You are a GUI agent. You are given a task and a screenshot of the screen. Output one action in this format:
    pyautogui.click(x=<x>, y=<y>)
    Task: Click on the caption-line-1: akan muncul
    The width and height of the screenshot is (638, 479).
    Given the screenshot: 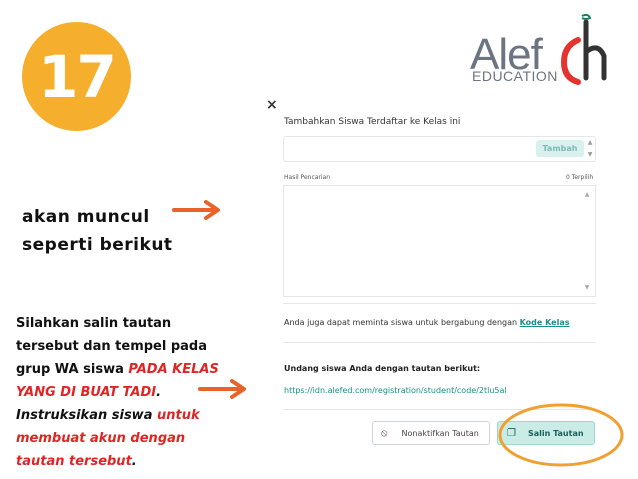 What is the action you would take?
    pyautogui.click(x=86, y=217)
    